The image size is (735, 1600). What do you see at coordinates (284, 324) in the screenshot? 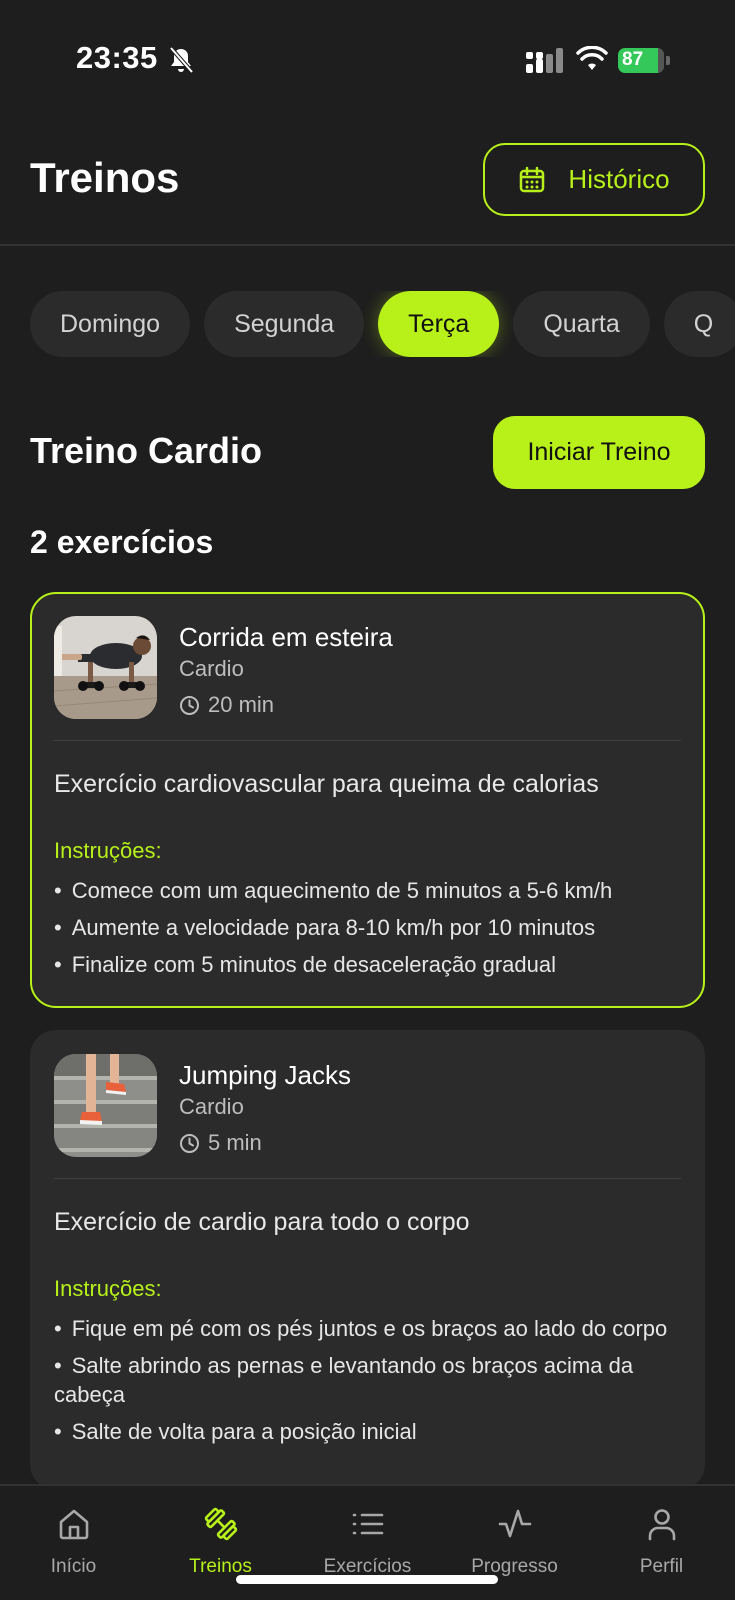
I see `tab-segunda: Segunda` at bounding box center [284, 324].